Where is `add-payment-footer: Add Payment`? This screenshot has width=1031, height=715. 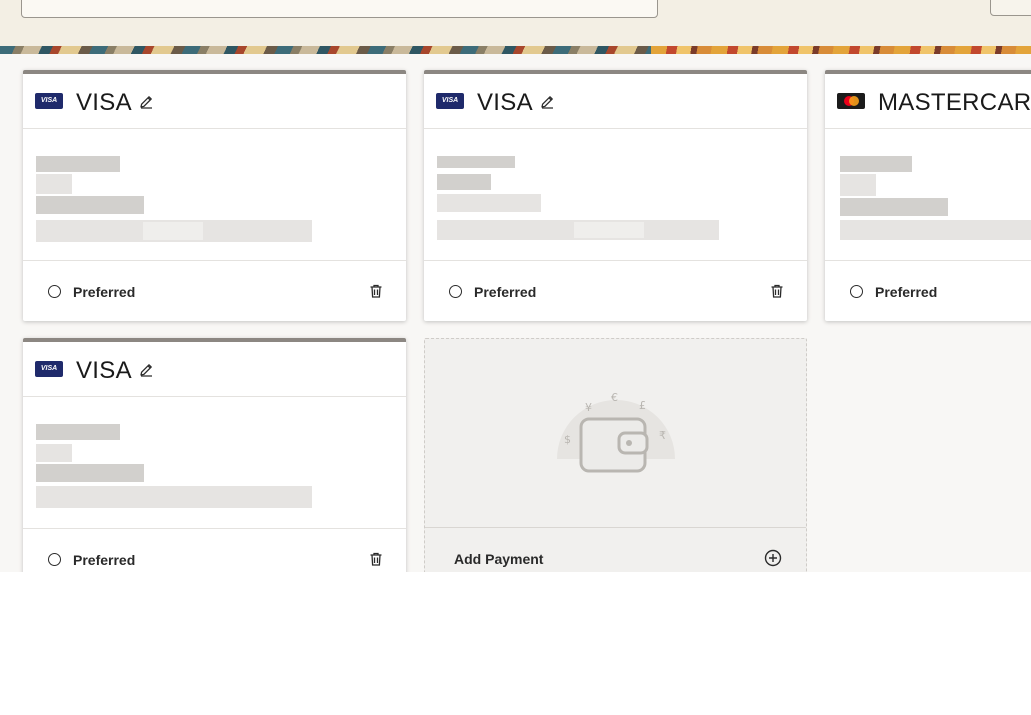 add-payment-footer: Add Payment is located at coordinates (615, 549).